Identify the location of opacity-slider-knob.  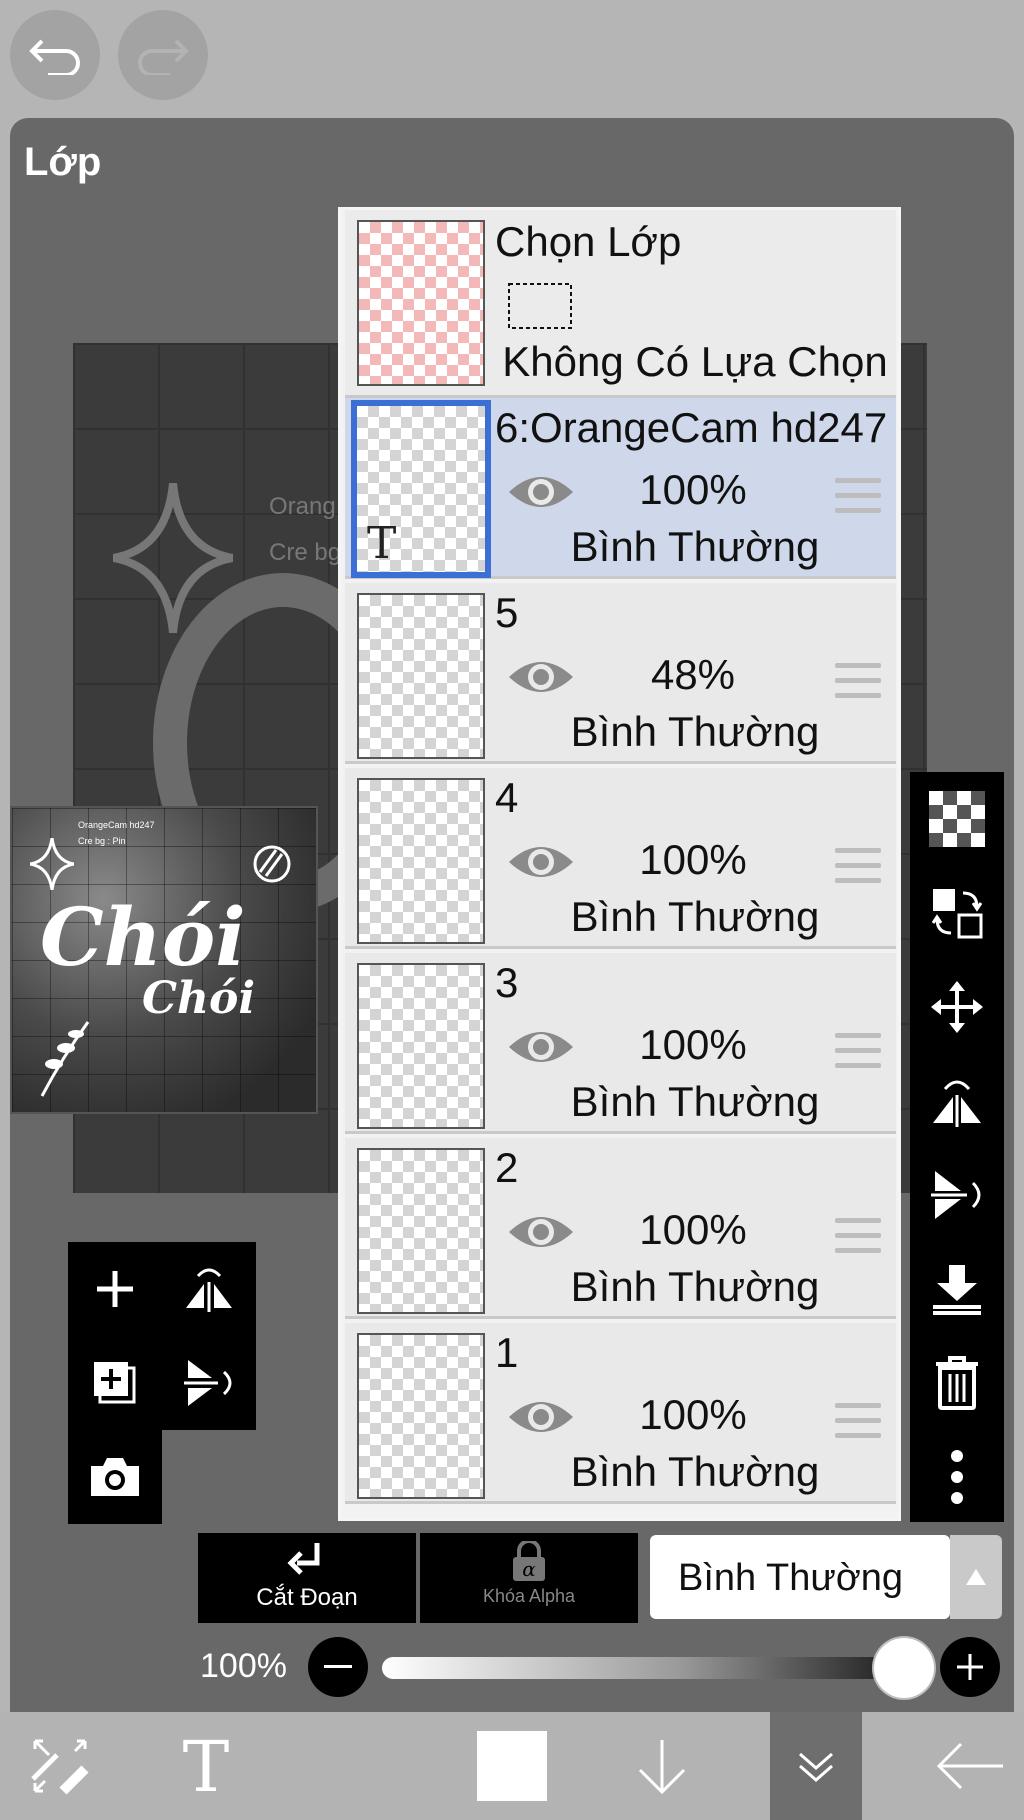
(904, 1668).